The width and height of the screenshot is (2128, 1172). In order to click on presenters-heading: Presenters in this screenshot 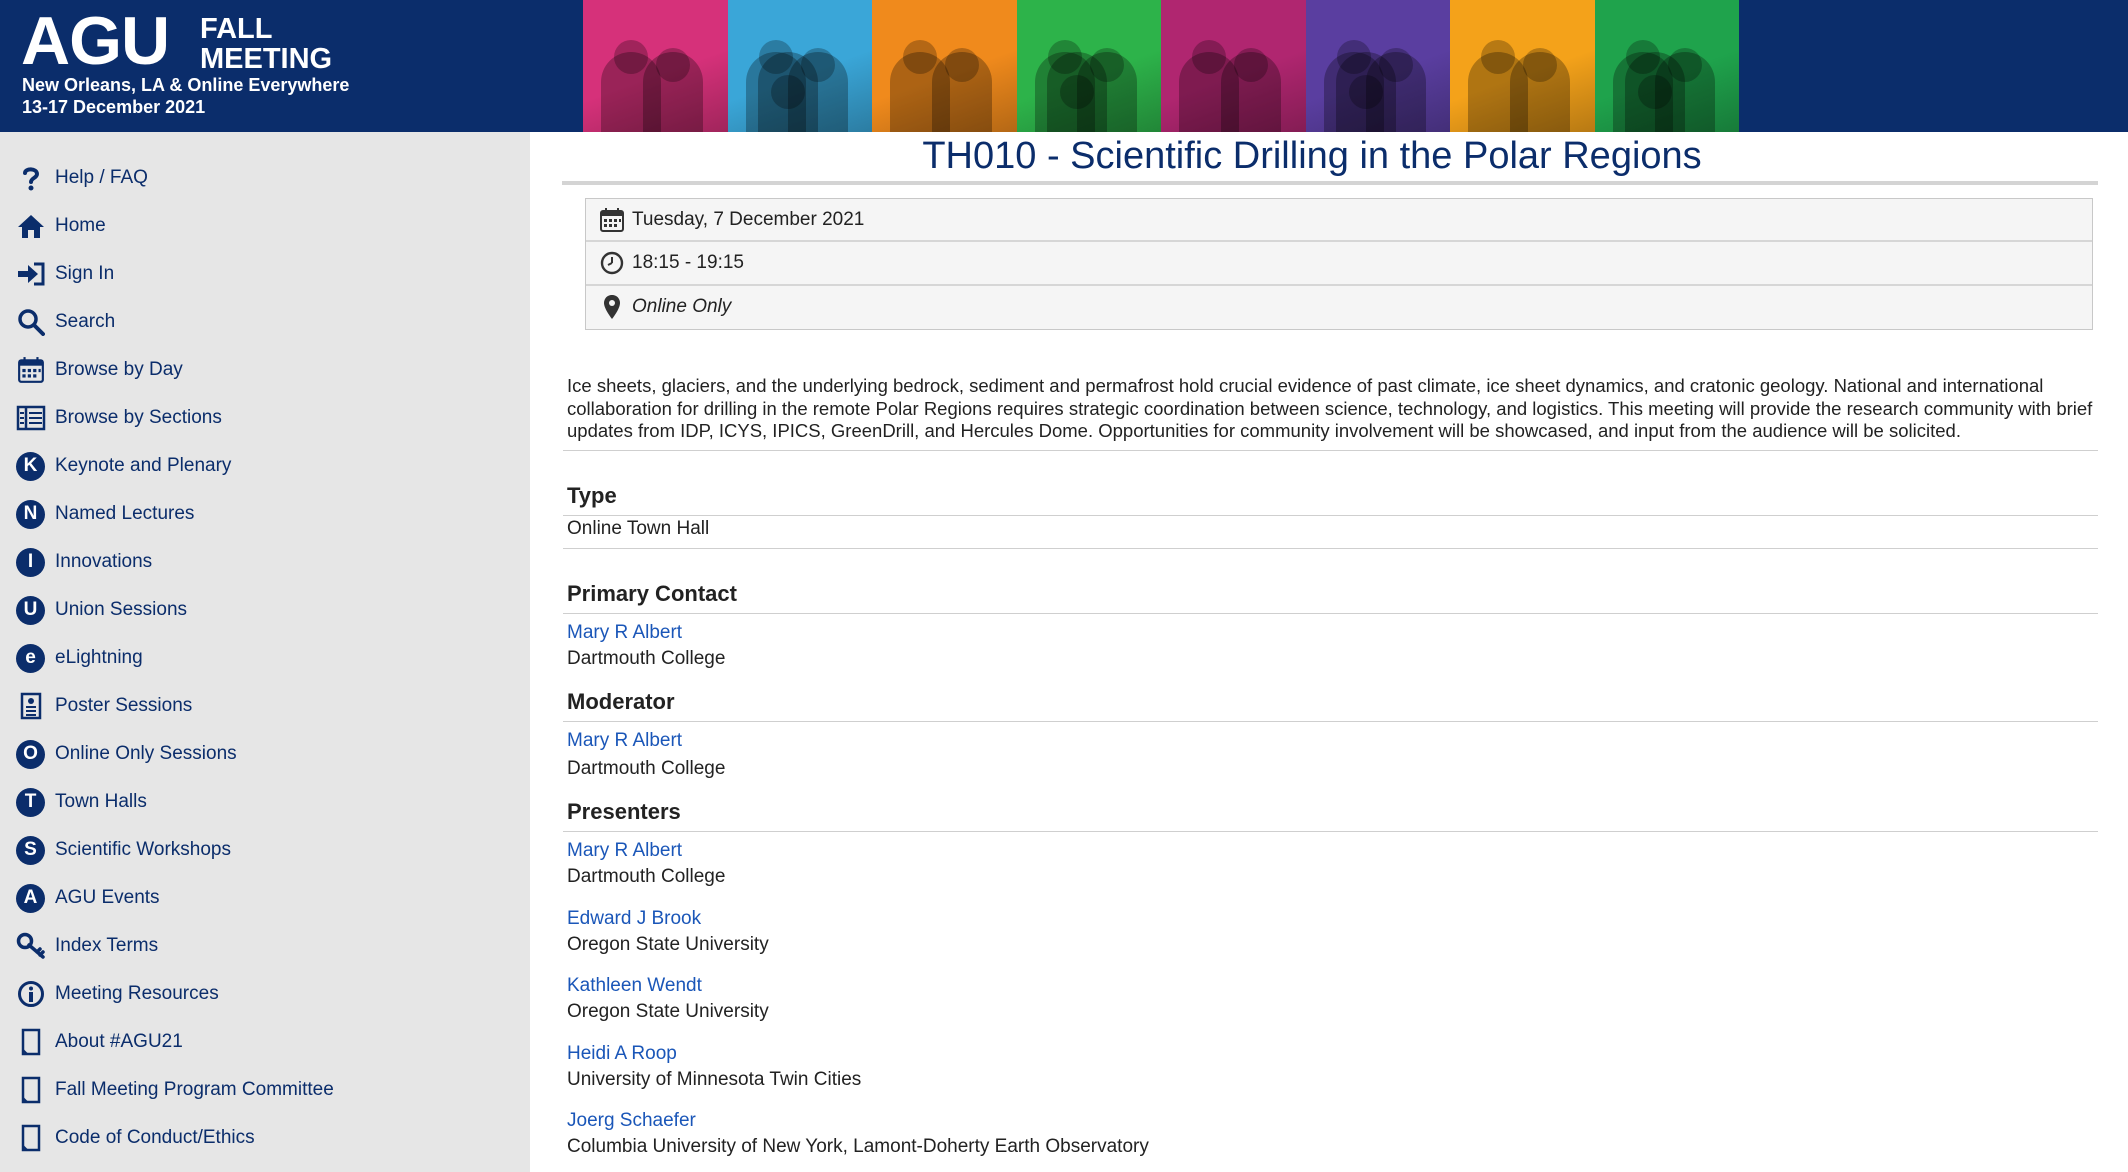, I will do `click(624, 811)`.